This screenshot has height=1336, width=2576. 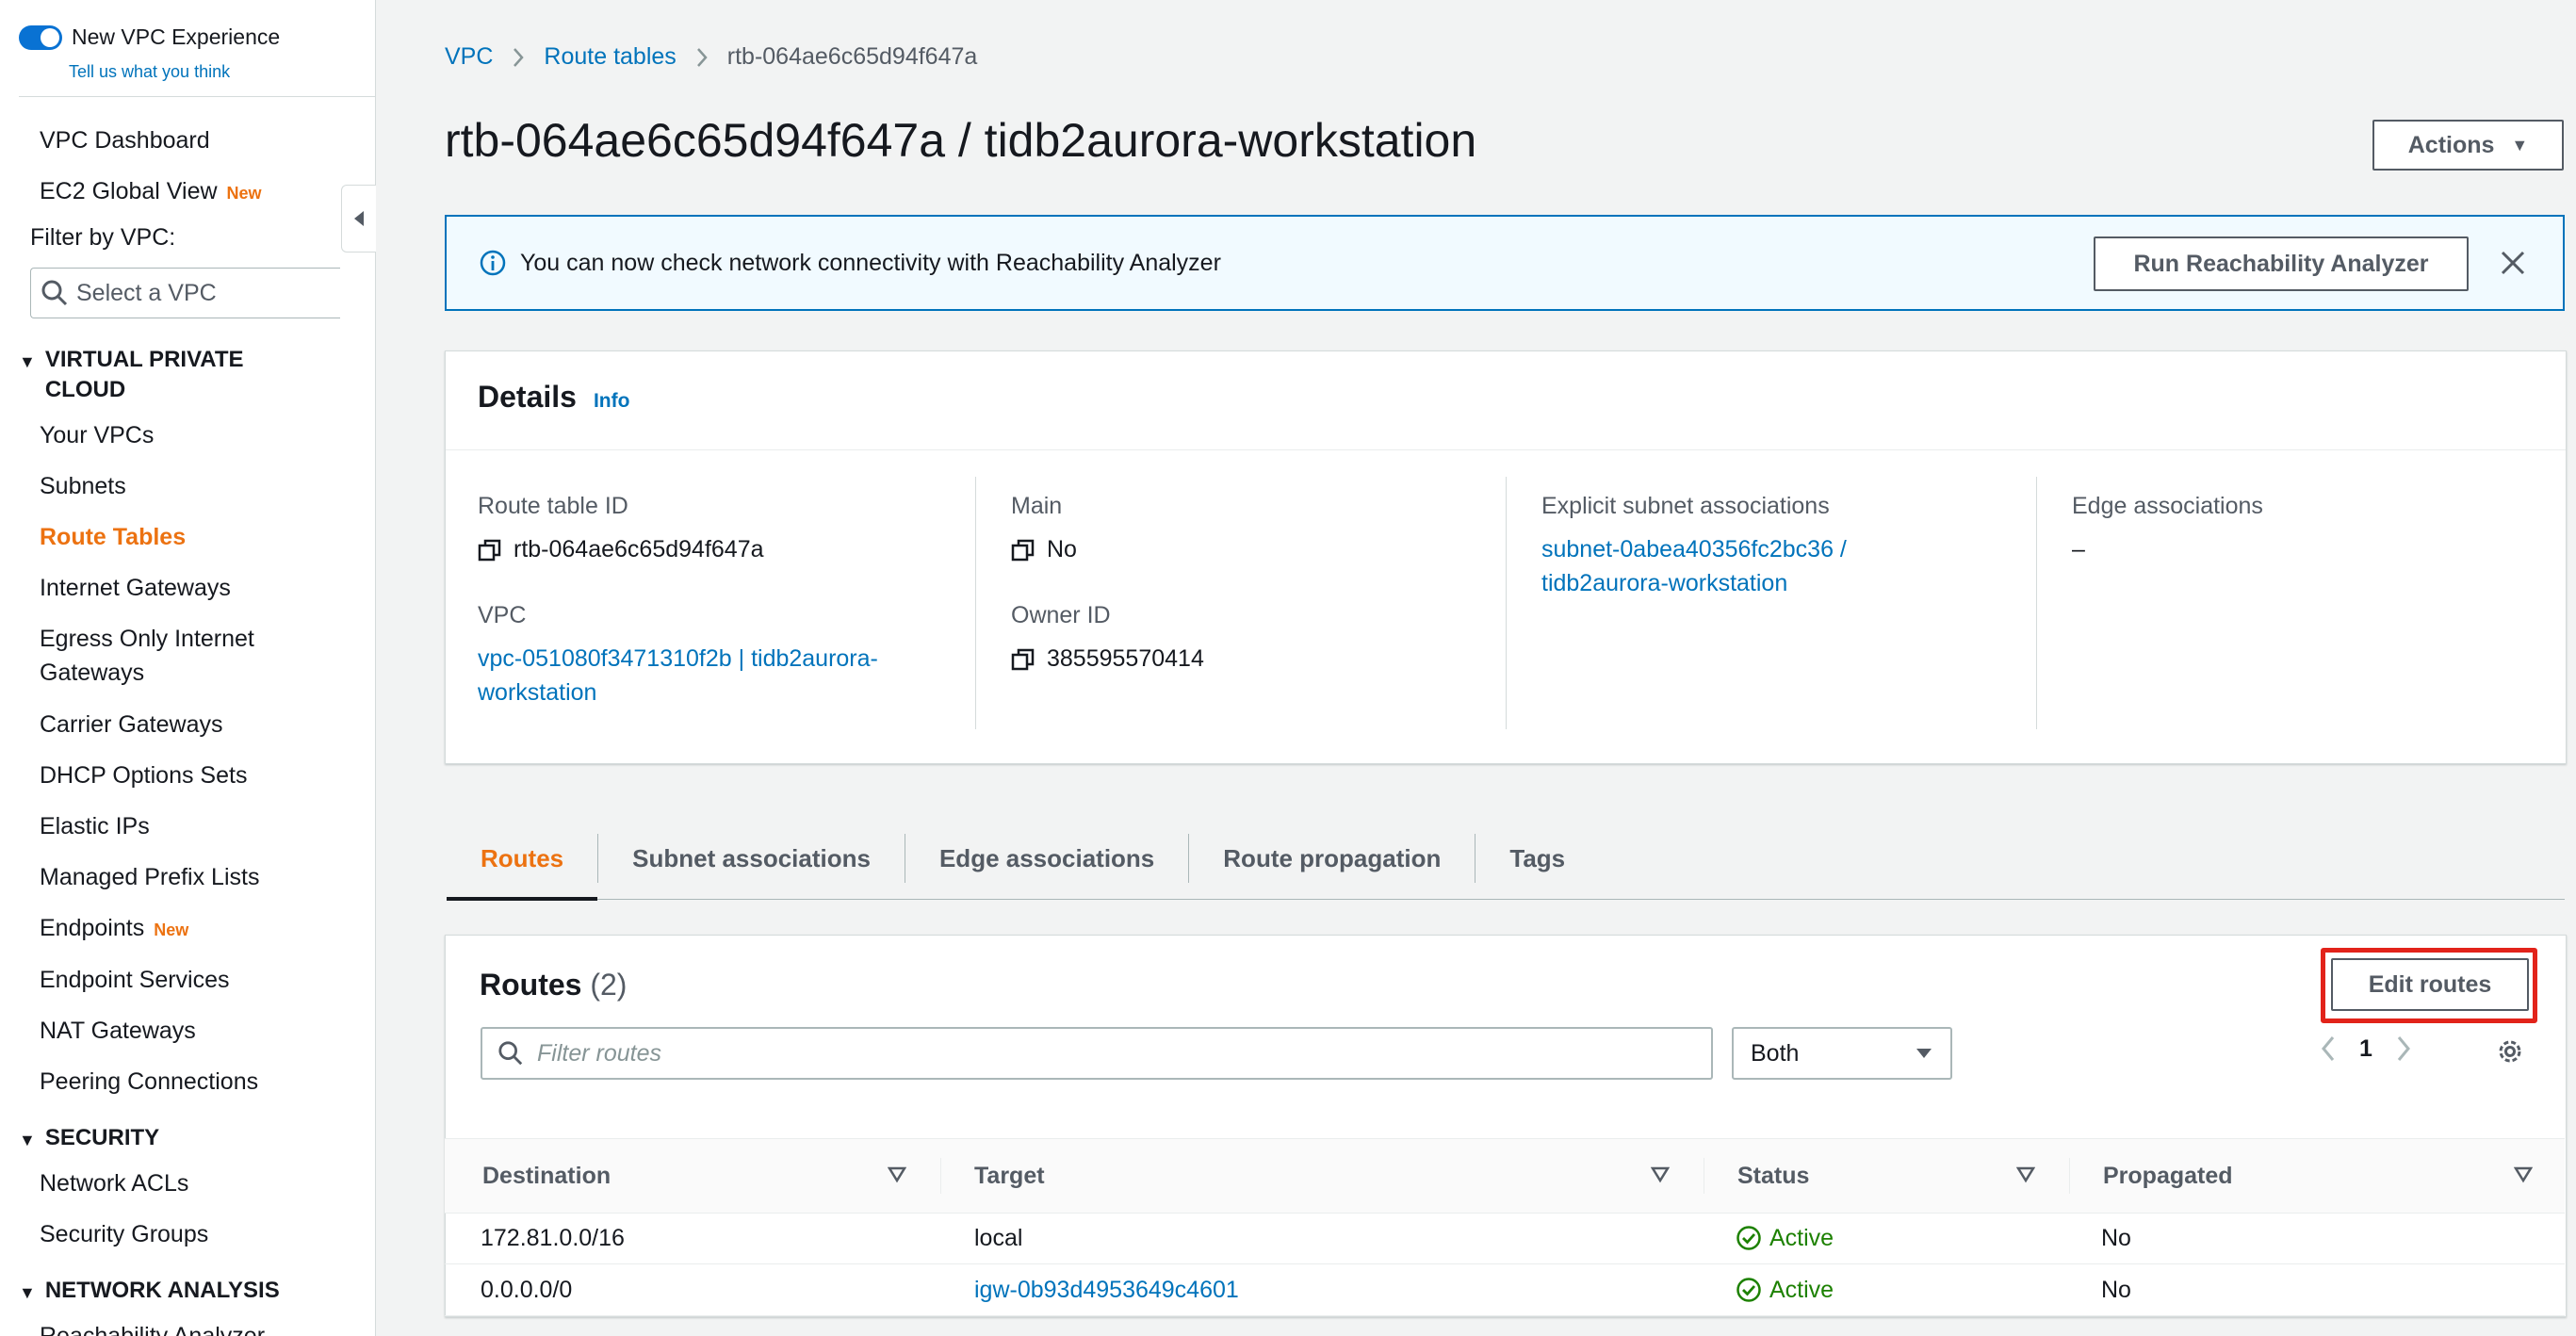 What do you see at coordinates (1773, 1176) in the screenshot?
I see `column-header-status: Status` at bounding box center [1773, 1176].